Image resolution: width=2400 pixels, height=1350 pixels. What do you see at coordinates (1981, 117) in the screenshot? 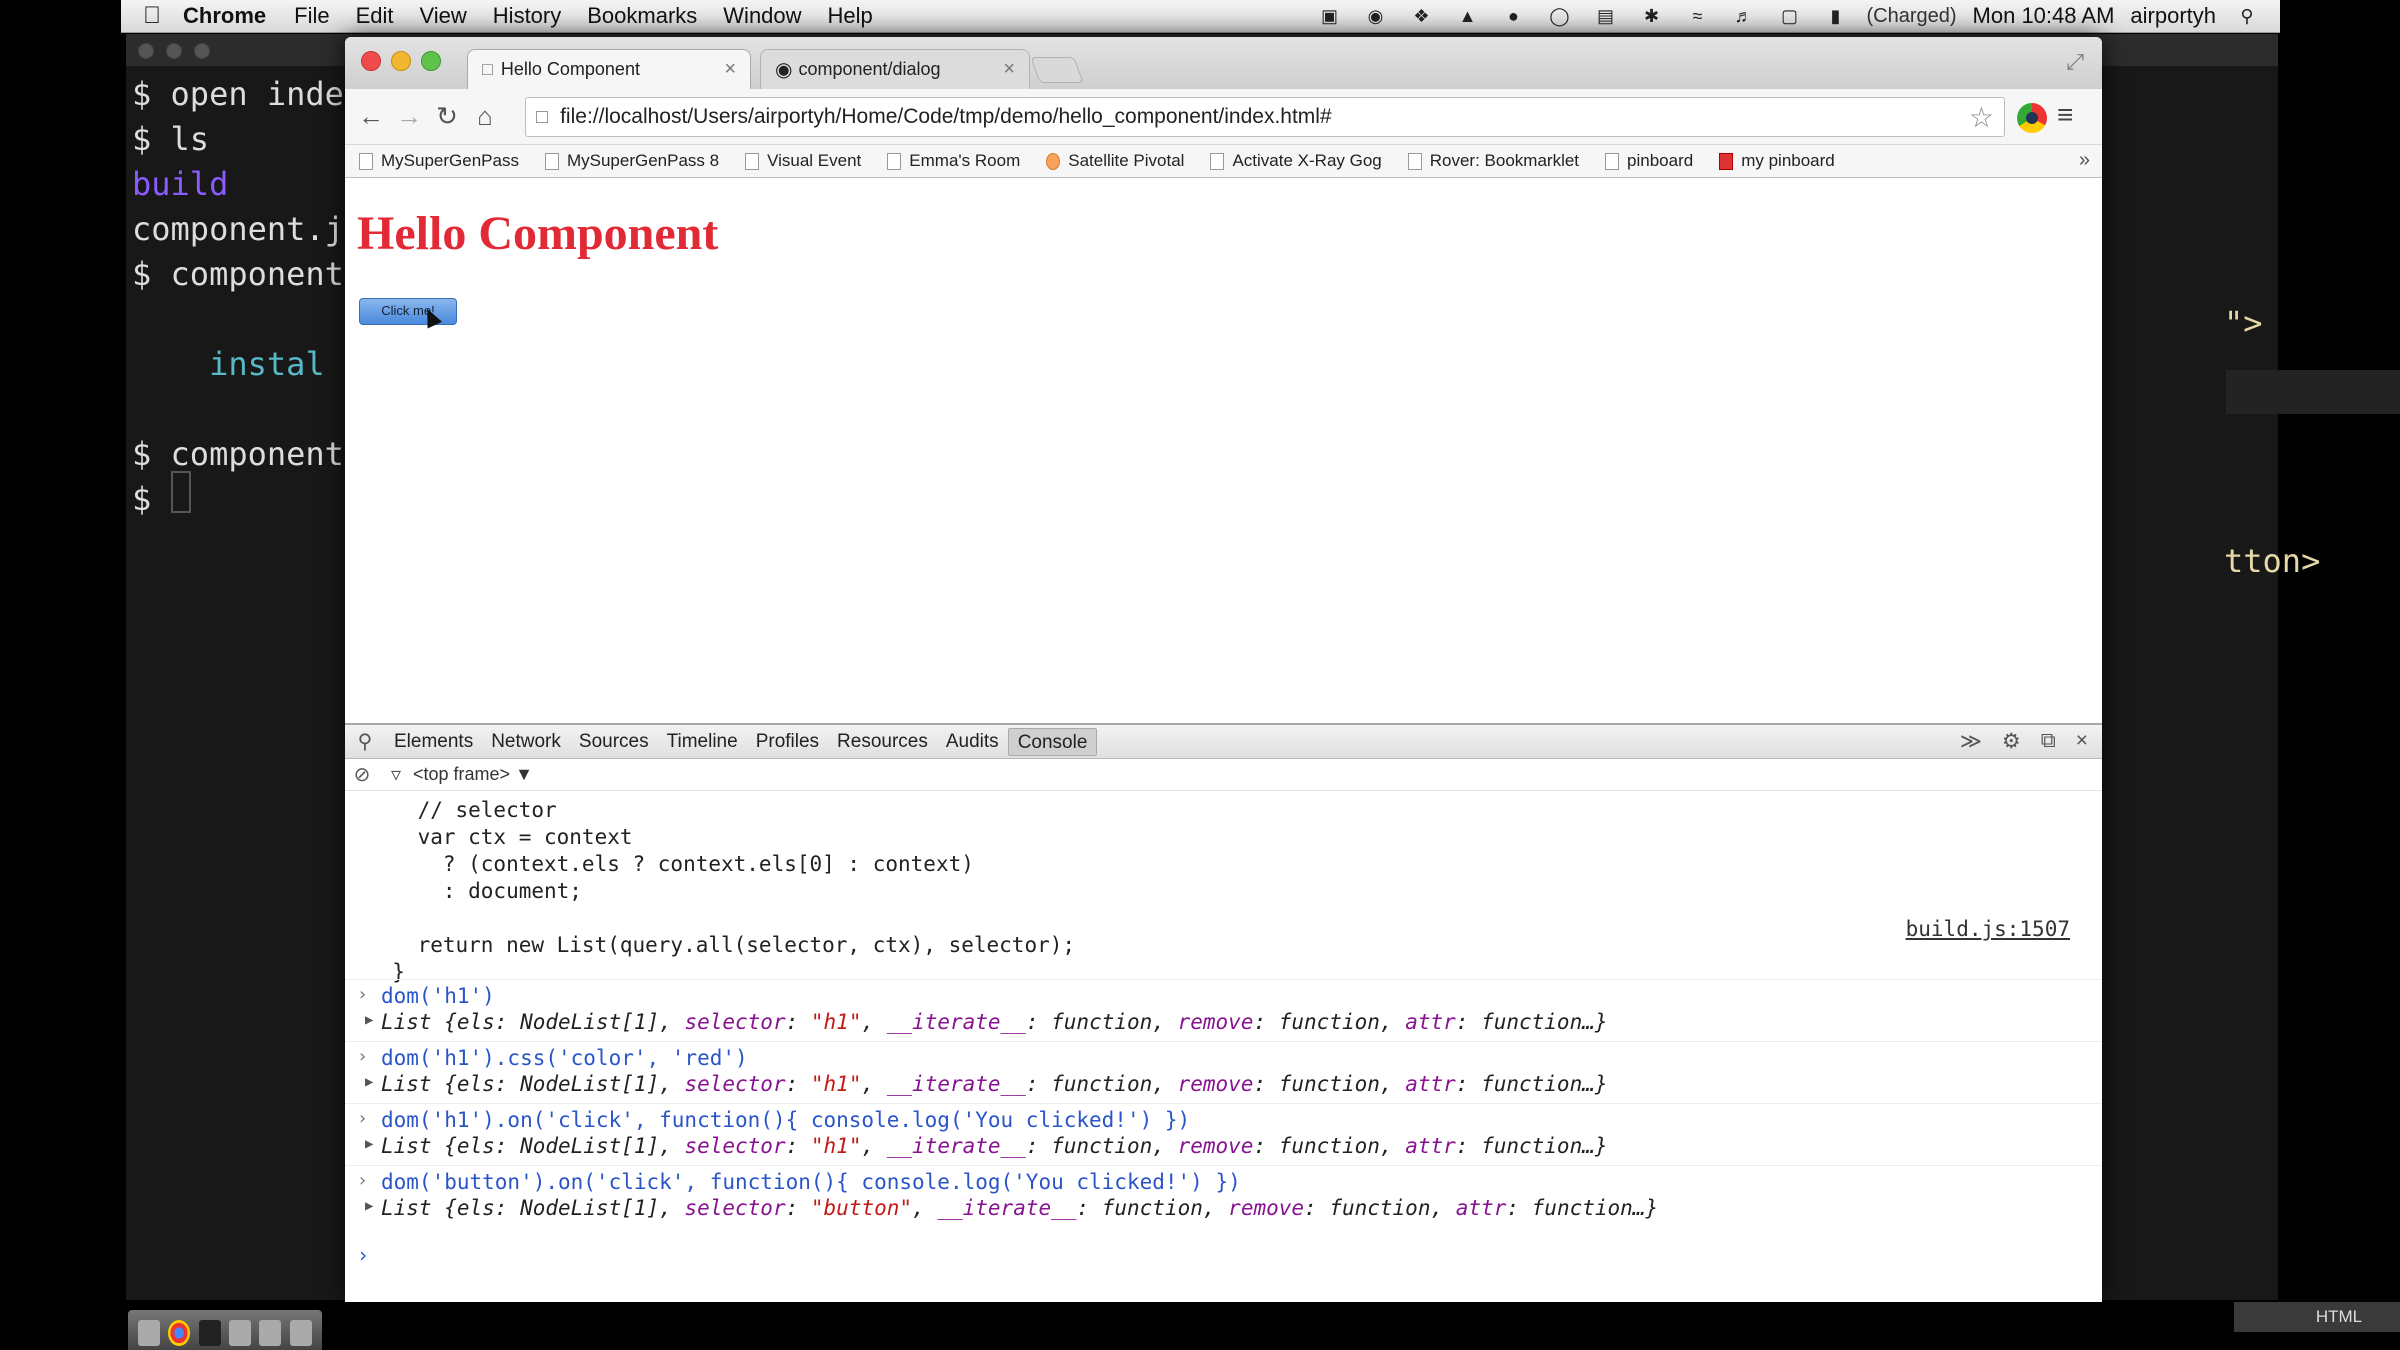
I see `bookmark-star-icon: ☆` at bounding box center [1981, 117].